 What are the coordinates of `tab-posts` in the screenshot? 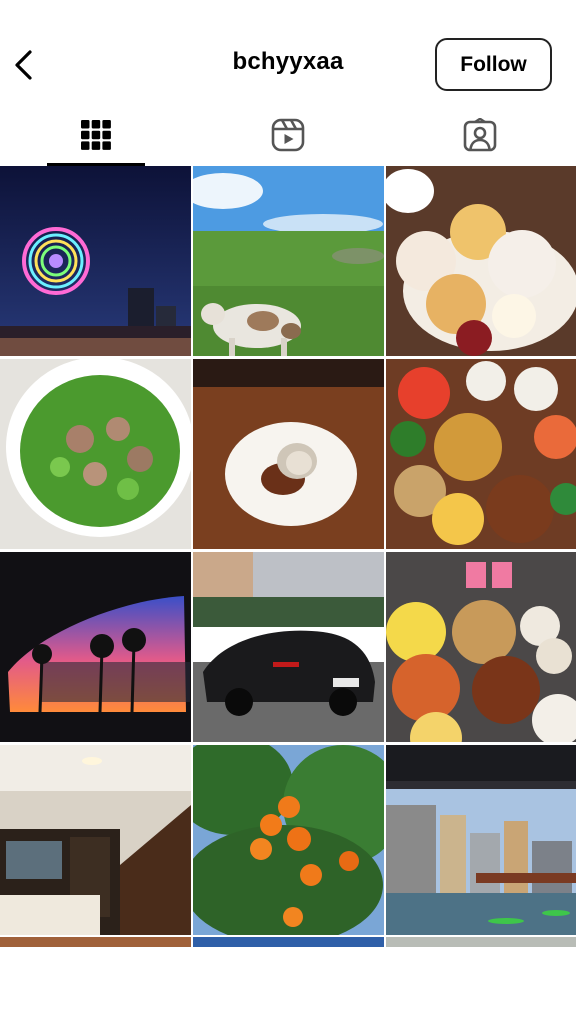 It's located at (96, 135).